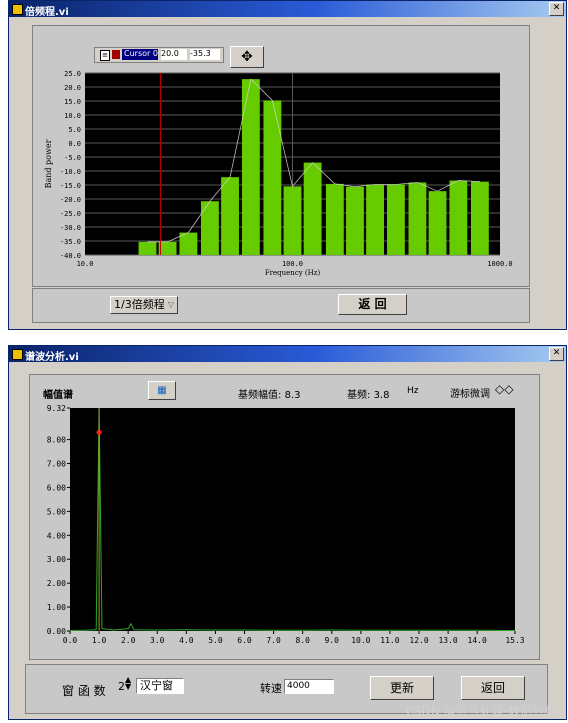 Image resolution: width=568 pixels, height=723 pixels. I want to click on fundamental-value: 3.8, so click(381, 395).